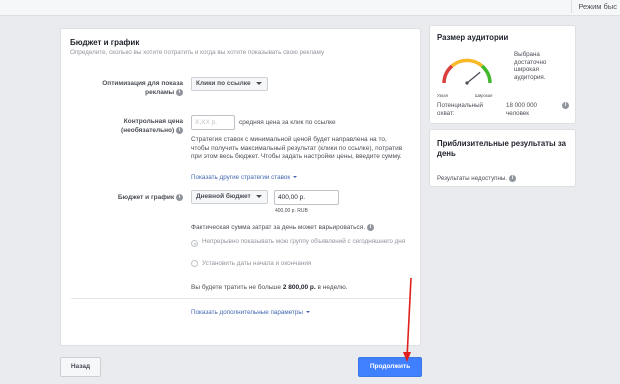 The image size is (620, 384). What do you see at coordinates (484, 95) in the screenshot?
I see `gauge-broad-label: Широкая` at bounding box center [484, 95].